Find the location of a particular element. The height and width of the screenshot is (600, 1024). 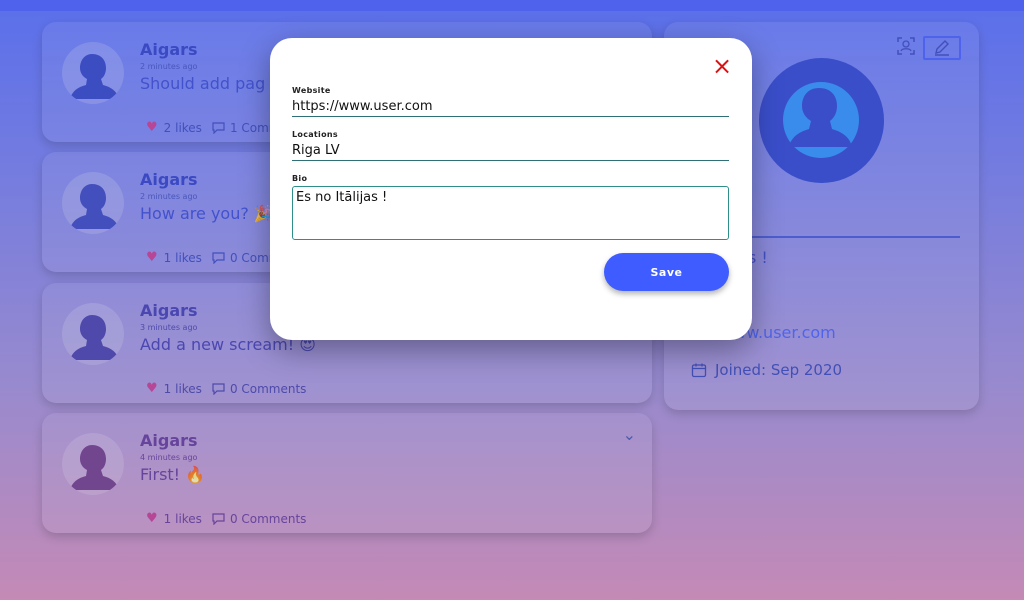

save-button: Save is located at coordinates (666, 272).